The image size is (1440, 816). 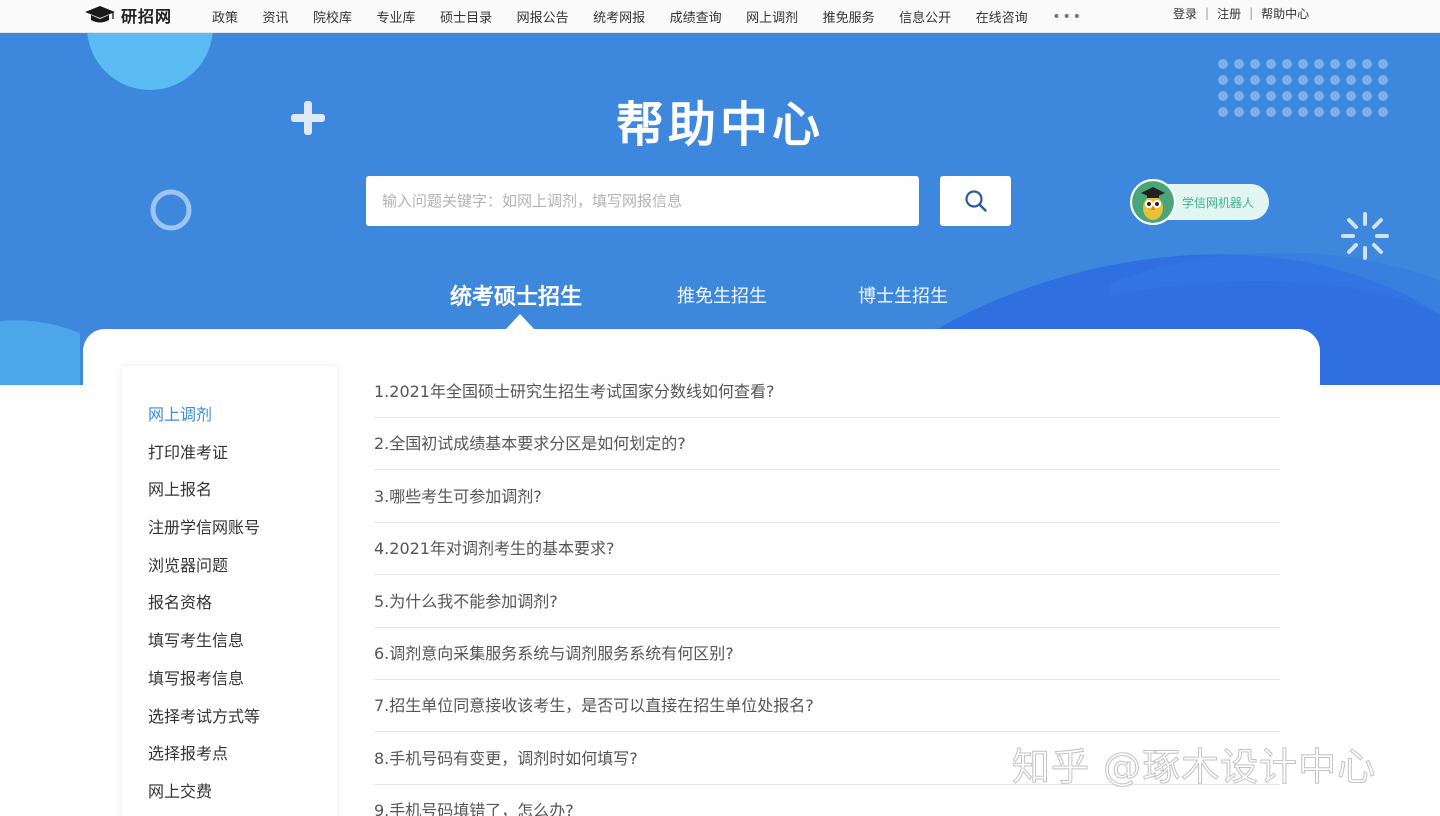 I want to click on nav-item-policy: 政策, so click(x=225, y=16).